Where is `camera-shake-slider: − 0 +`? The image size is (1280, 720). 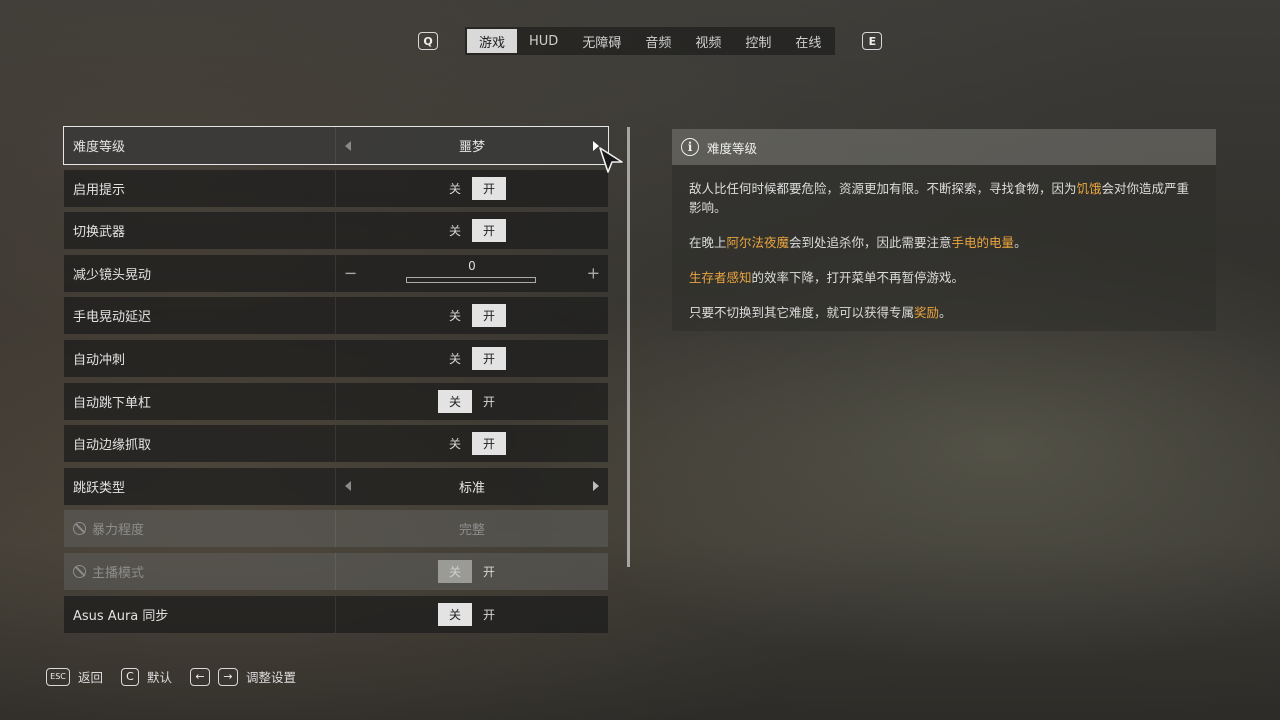 camera-shake-slider: − 0 + is located at coordinates (472, 273).